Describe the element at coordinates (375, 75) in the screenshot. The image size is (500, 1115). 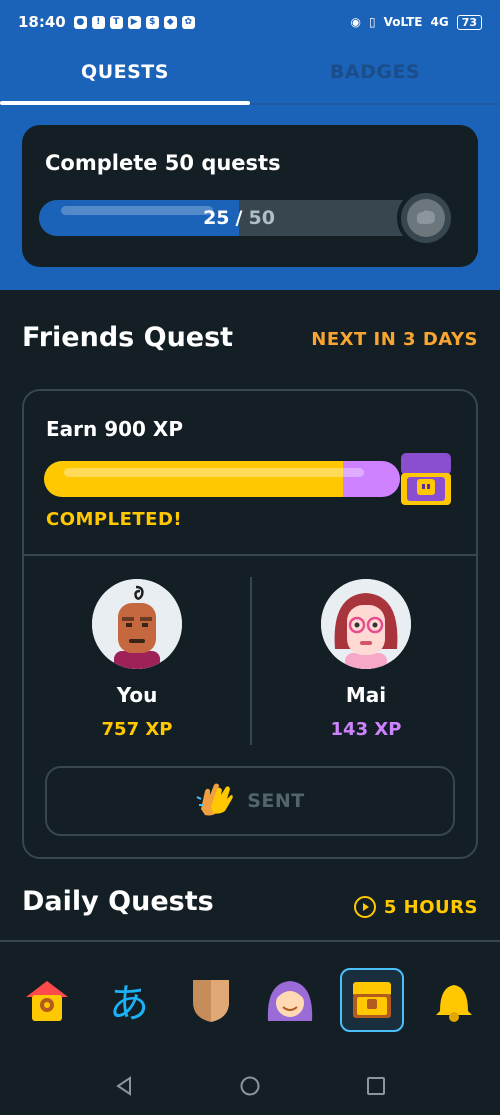
I see `tab-badges: BADGES` at that location.